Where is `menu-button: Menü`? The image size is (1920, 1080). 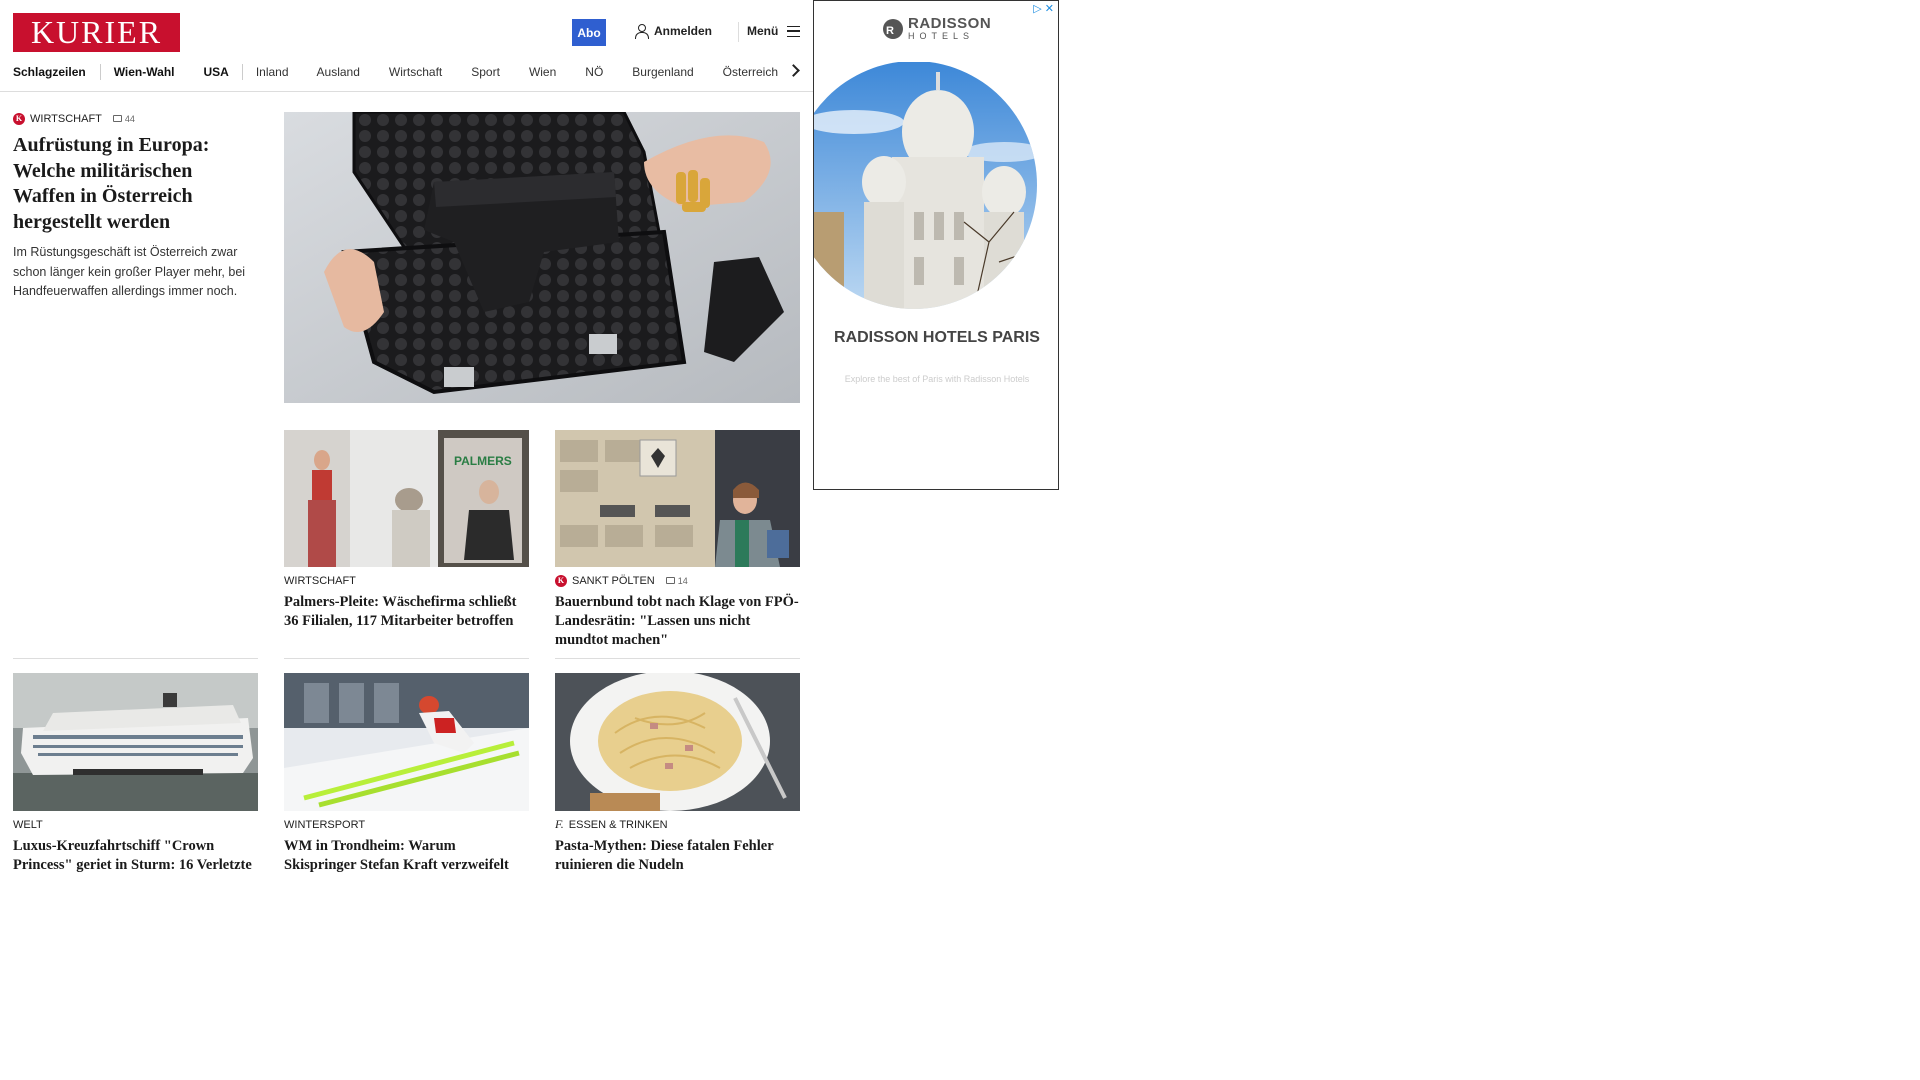 menu-button: Menü is located at coordinates (774, 31).